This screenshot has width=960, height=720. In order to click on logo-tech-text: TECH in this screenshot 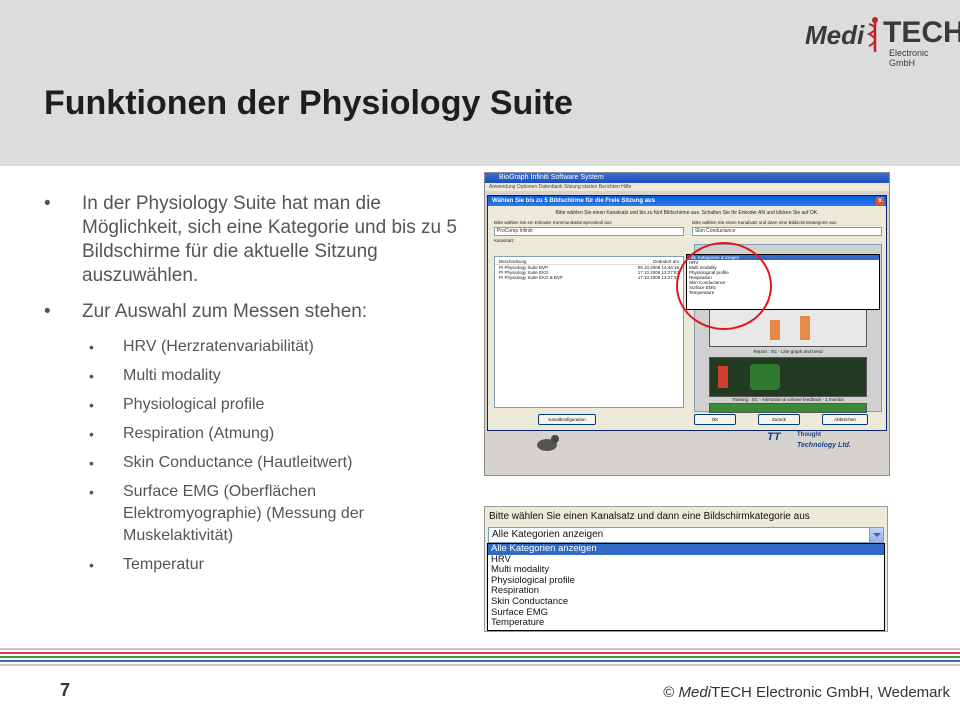, I will do `click(921, 32)`.